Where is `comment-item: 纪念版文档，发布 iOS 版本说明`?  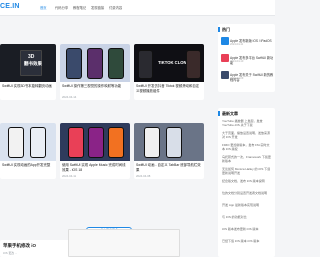 comment-item: 纪念版文档，发布 iOS 版本说明 is located at coordinates (247, 181).